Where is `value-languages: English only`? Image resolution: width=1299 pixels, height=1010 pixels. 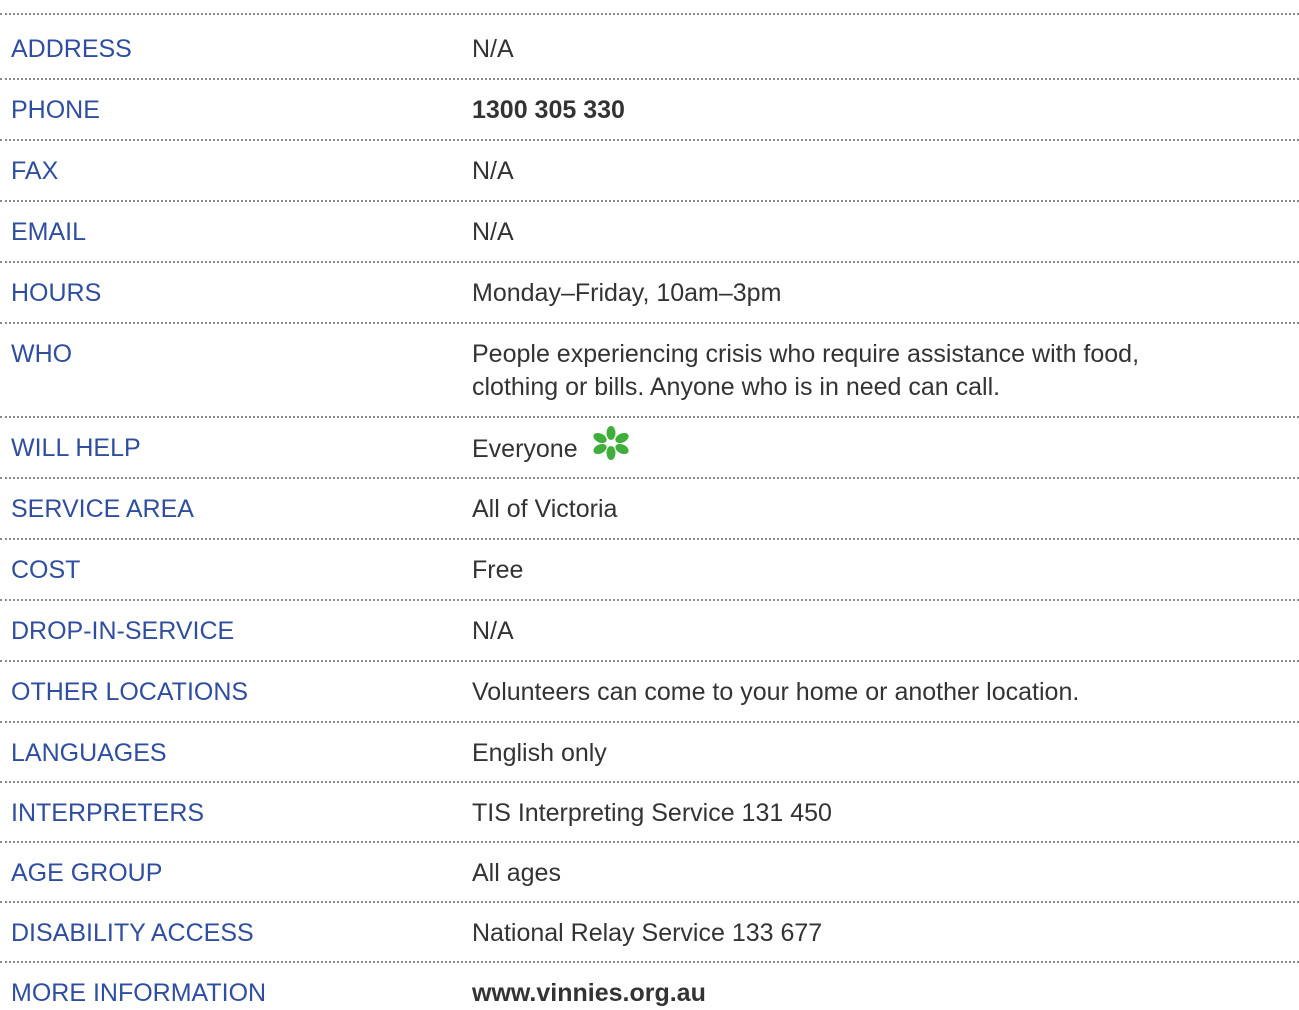
value-languages: English only is located at coordinates (539, 753).